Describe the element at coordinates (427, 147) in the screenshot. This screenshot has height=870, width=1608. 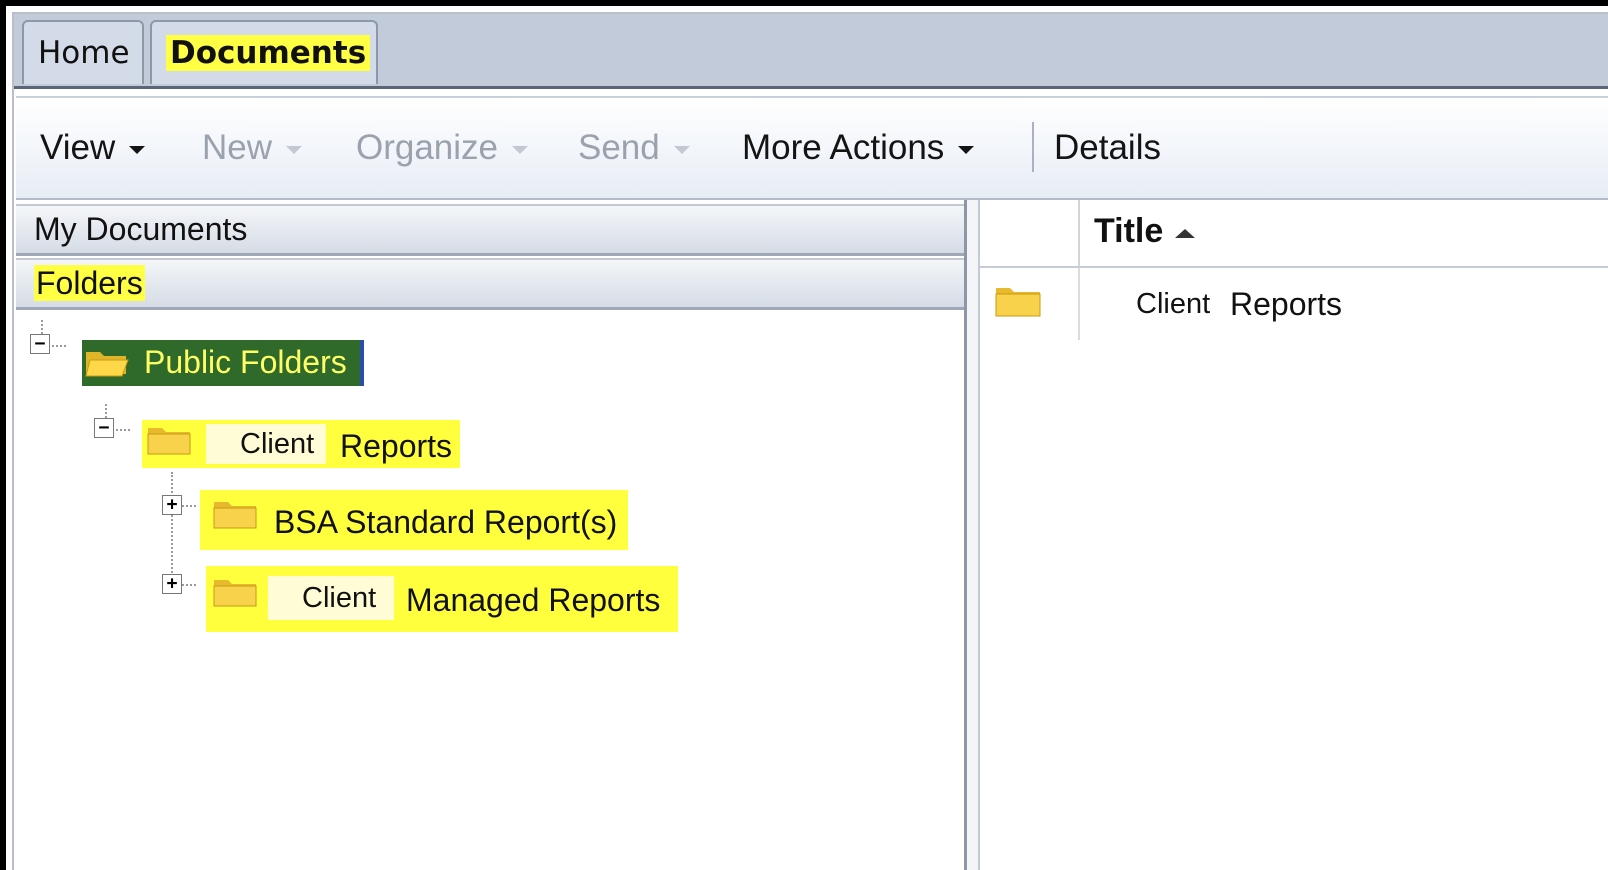
I see `organize-menu-label: Organize` at that location.